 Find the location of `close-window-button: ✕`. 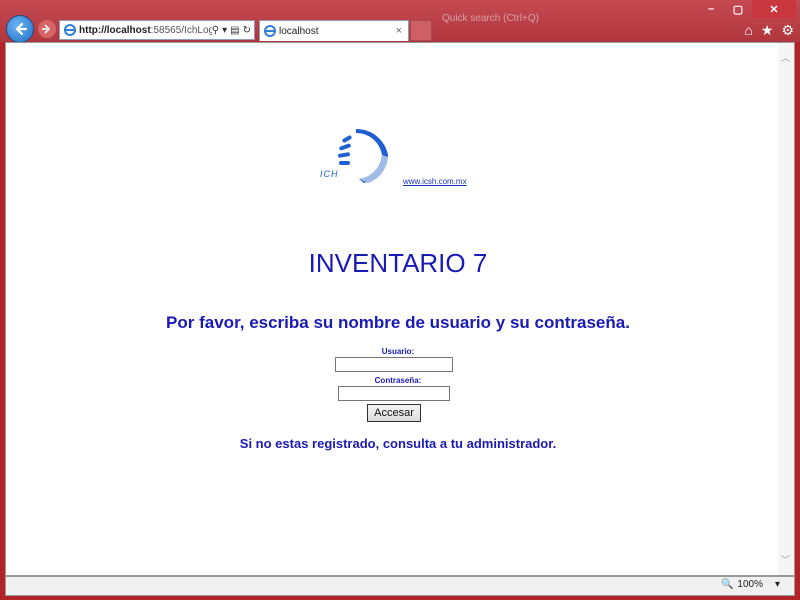

close-window-button: ✕ is located at coordinates (774, 9).